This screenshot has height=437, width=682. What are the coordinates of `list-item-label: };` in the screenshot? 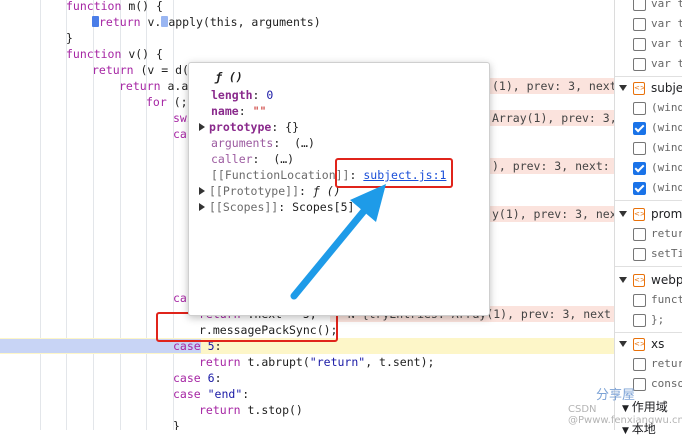 It's located at (658, 319).